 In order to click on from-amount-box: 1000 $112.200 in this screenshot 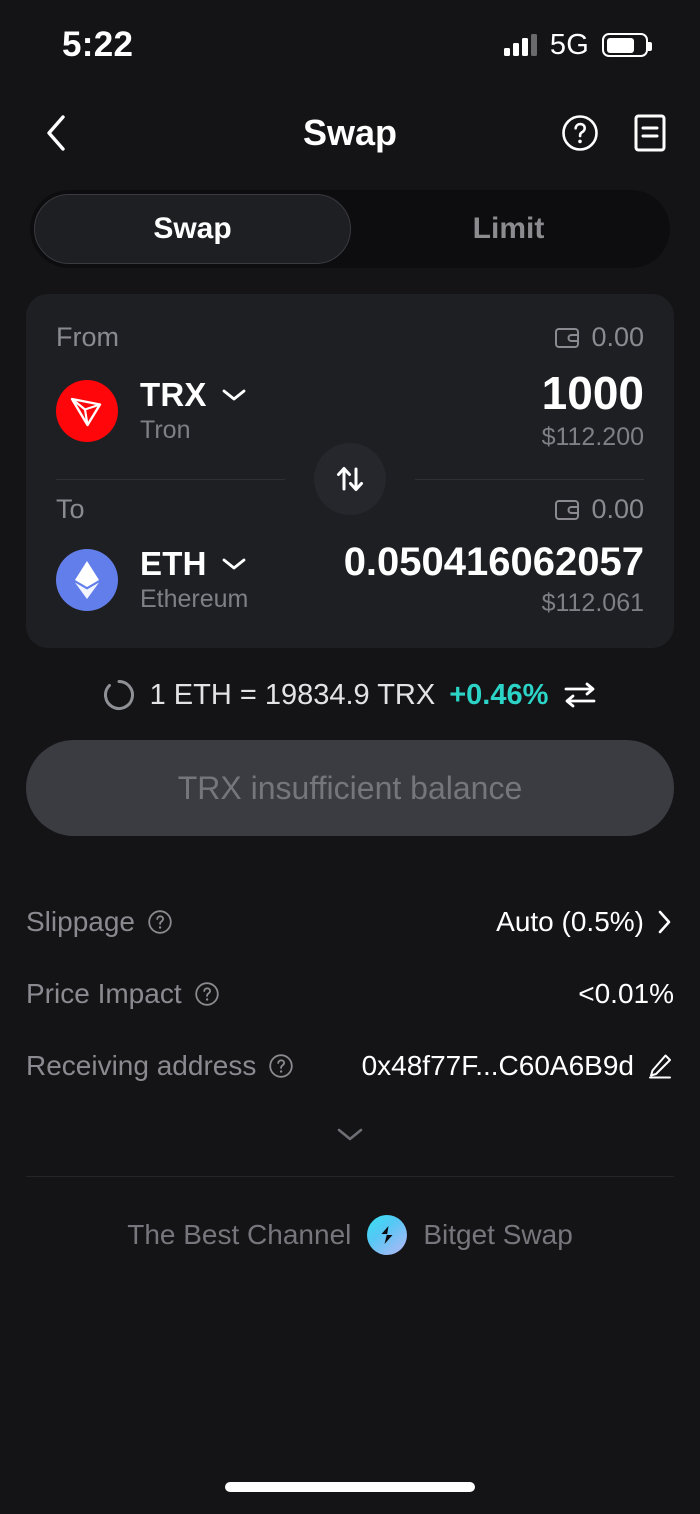, I will do `click(593, 410)`.